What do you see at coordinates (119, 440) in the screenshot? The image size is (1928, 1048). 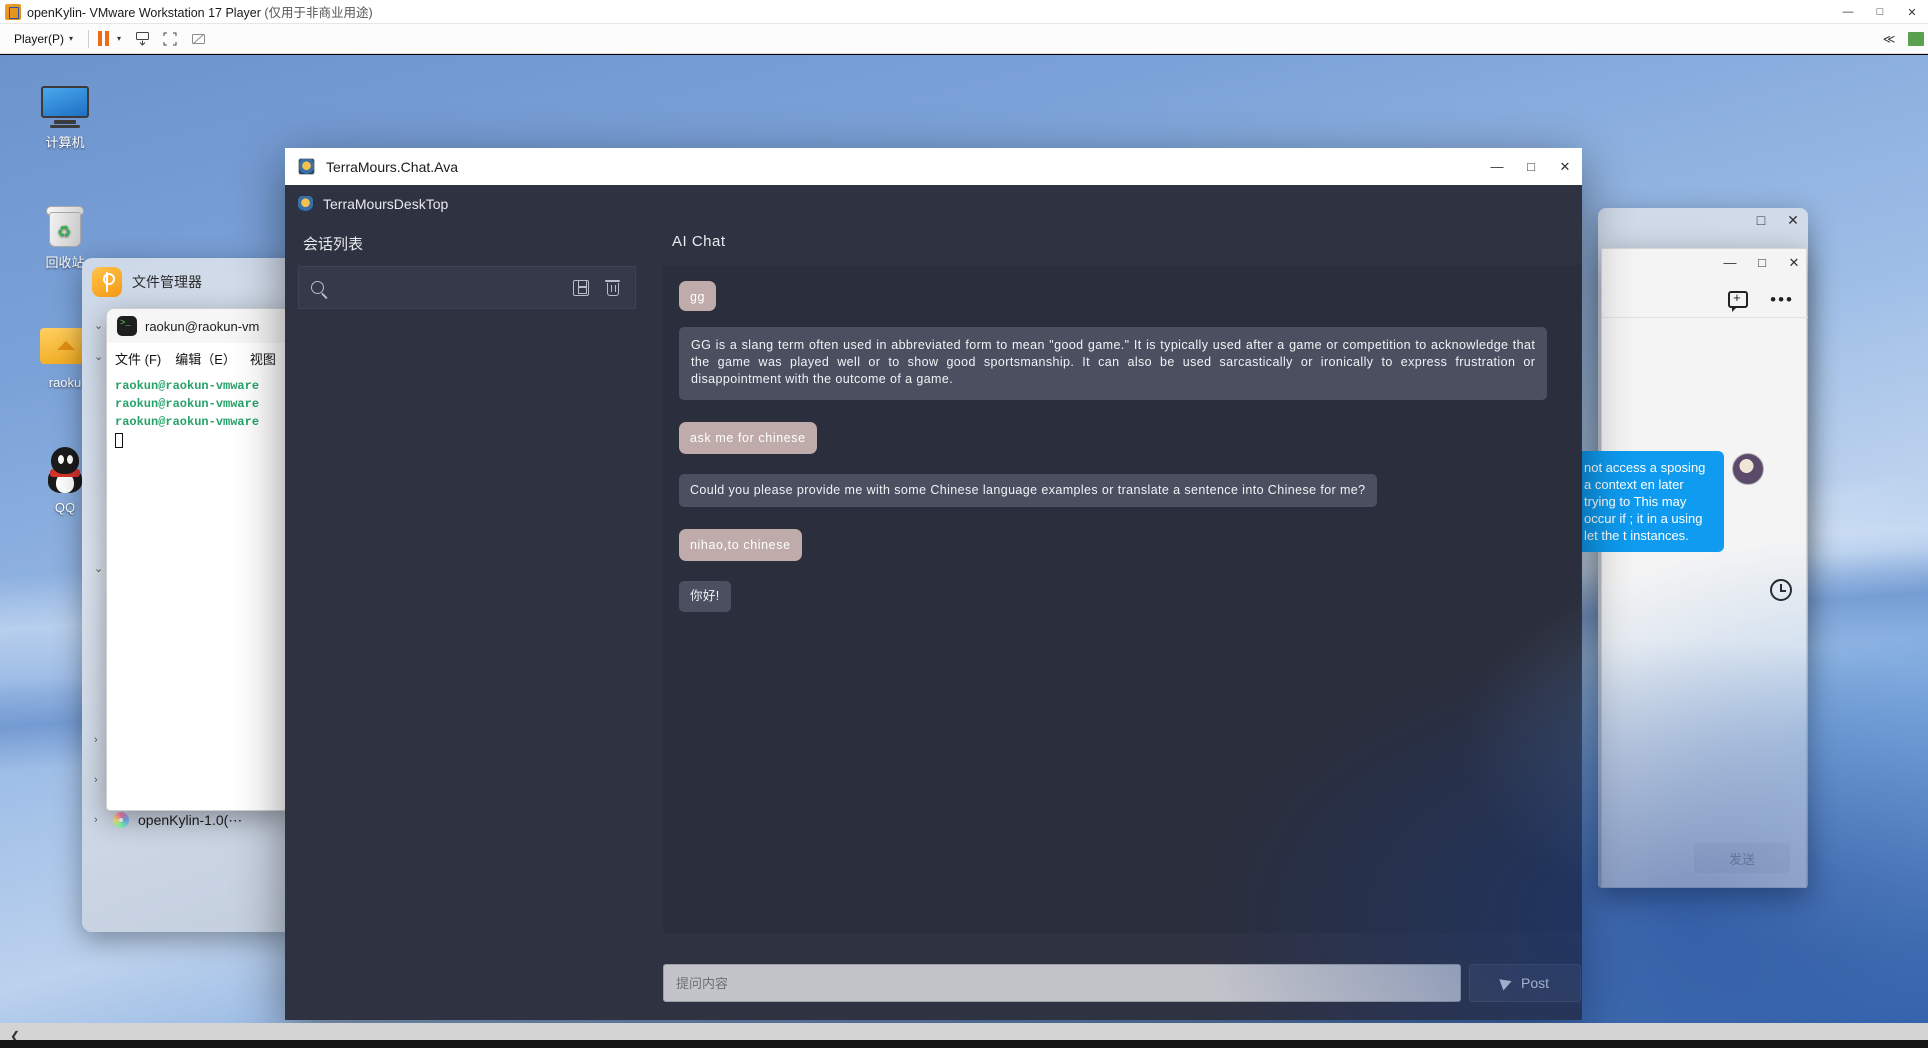 I see `terminal-cursor` at bounding box center [119, 440].